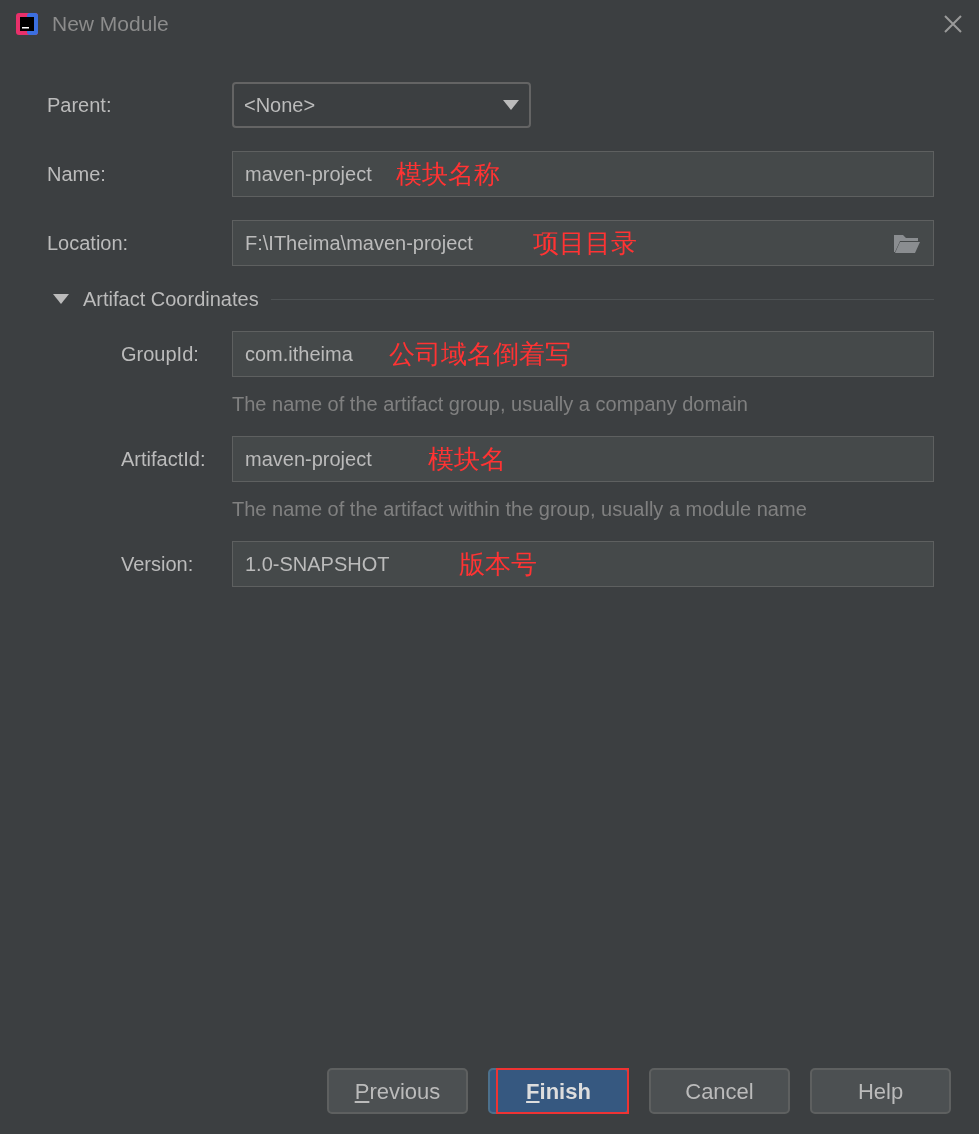 The height and width of the screenshot is (1134, 979). I want to click on dialog-button: Previous, so click(397, 1091).